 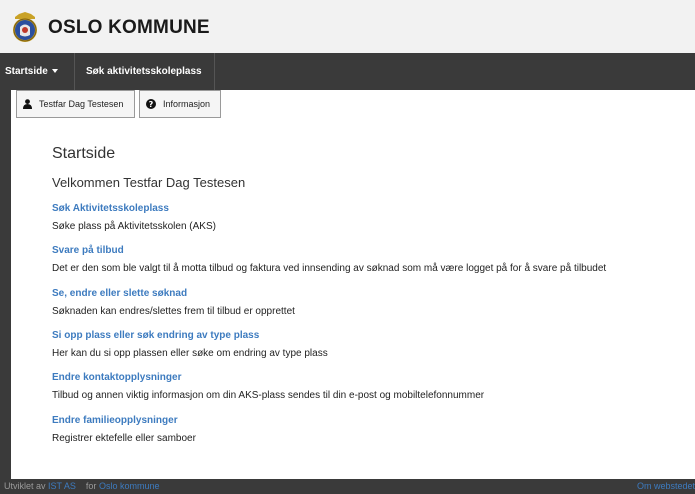 What do you see at coordinates (116, 377) in the screenshot?
I see `link-endre-kontaktopplysninger: Endre kontaktopplysninger` at bounding box center [116, 377].